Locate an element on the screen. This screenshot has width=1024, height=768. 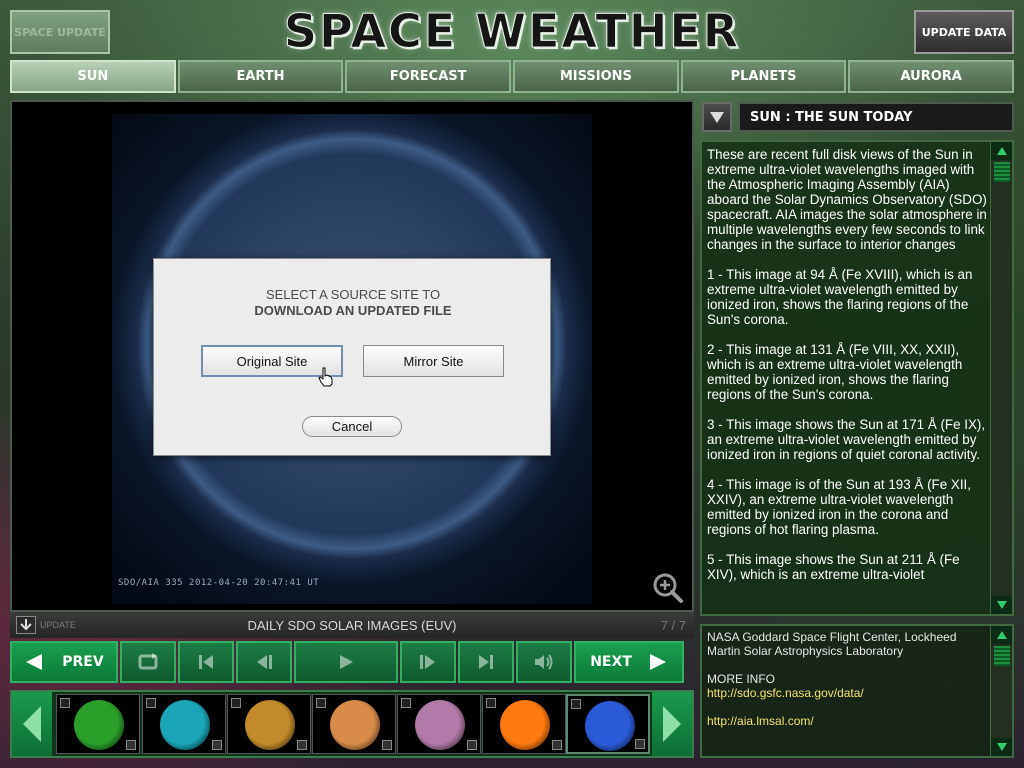
tab-aurora: AURORA is located at coordinates (931, 76).